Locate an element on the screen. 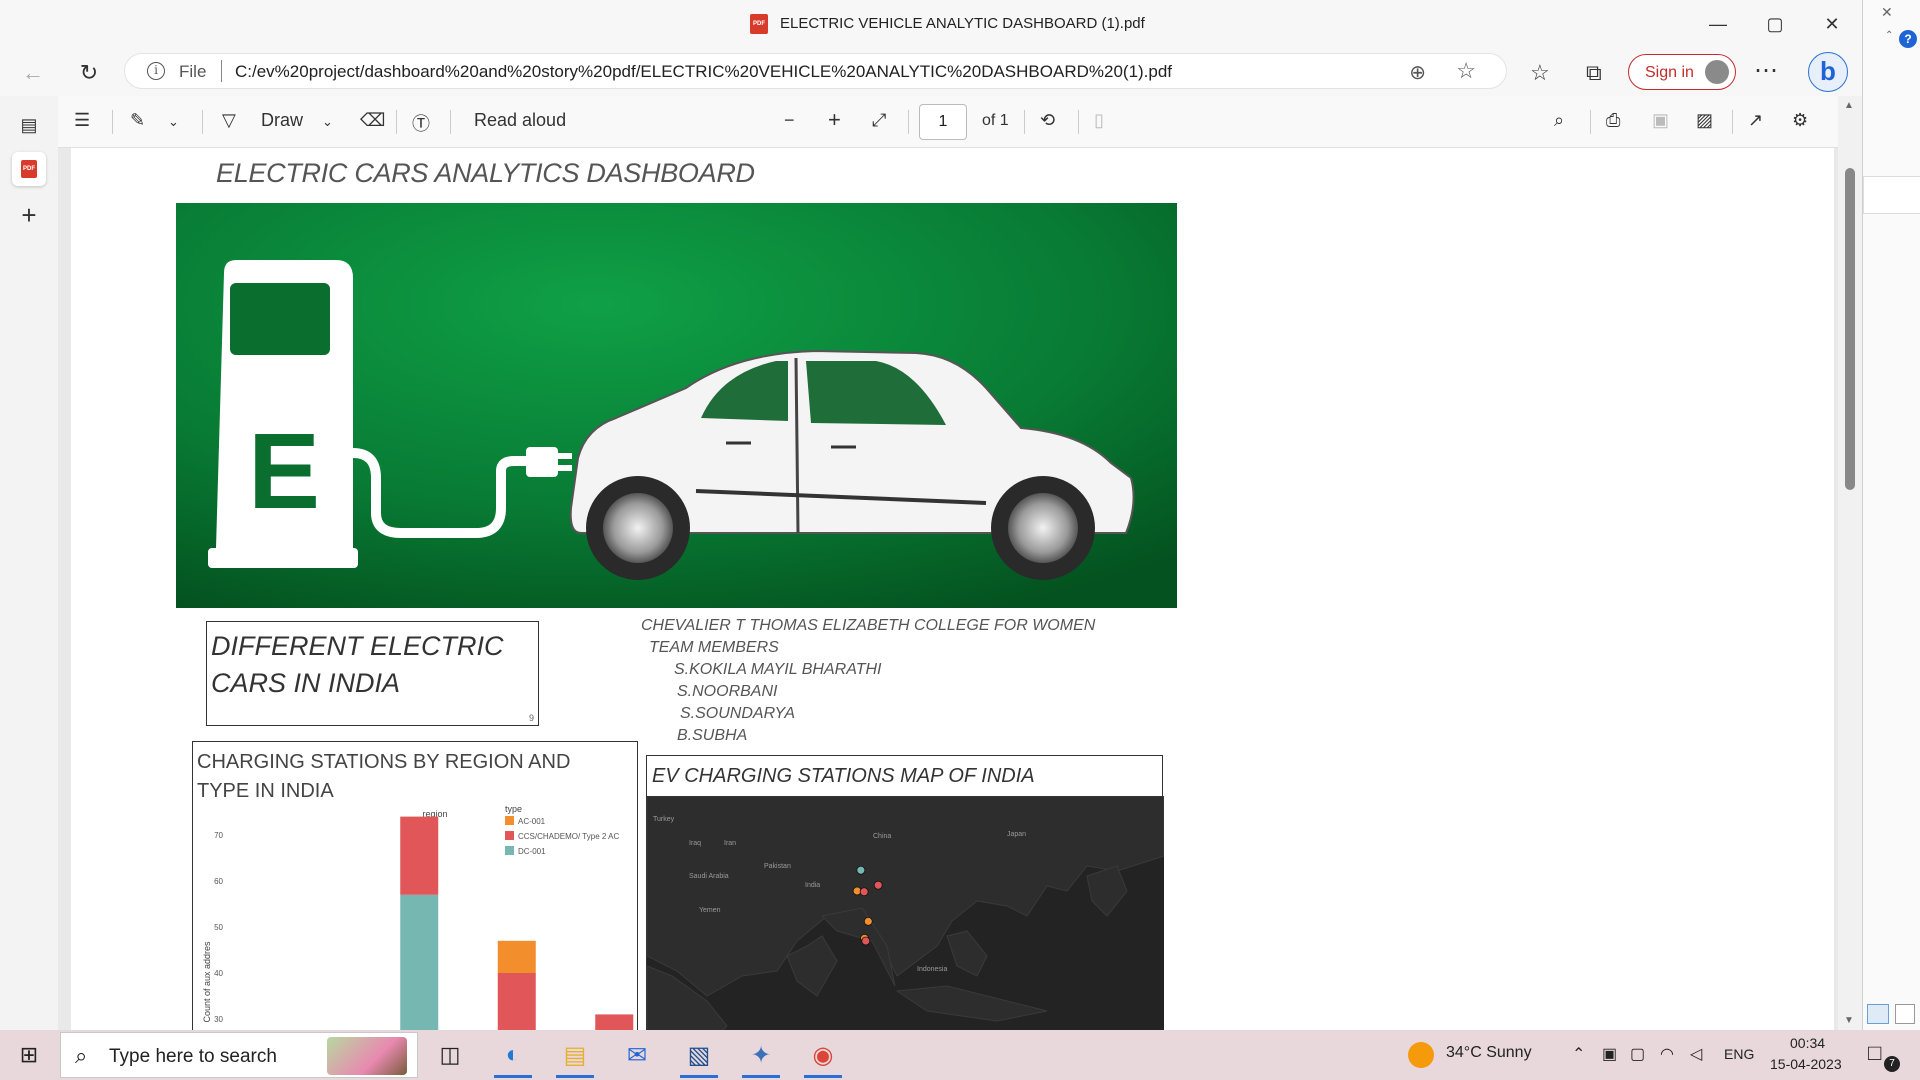  weather-text: 34°C Sunny is located at coordinates (1489, 1053).